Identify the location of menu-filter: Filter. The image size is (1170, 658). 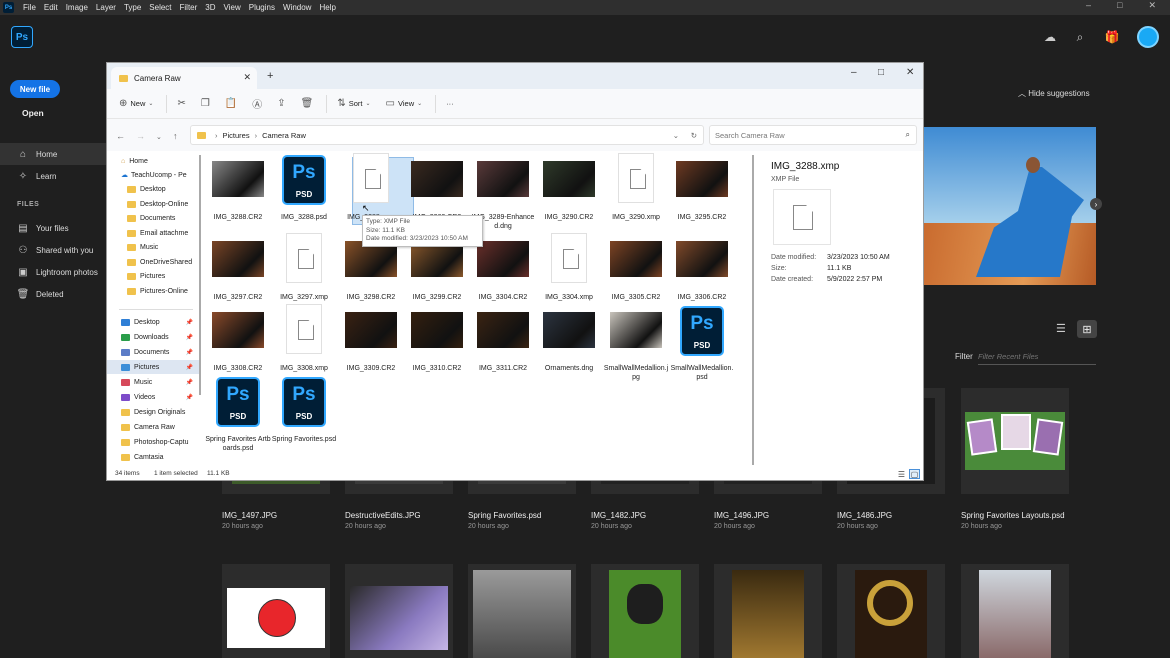
(189, 7).